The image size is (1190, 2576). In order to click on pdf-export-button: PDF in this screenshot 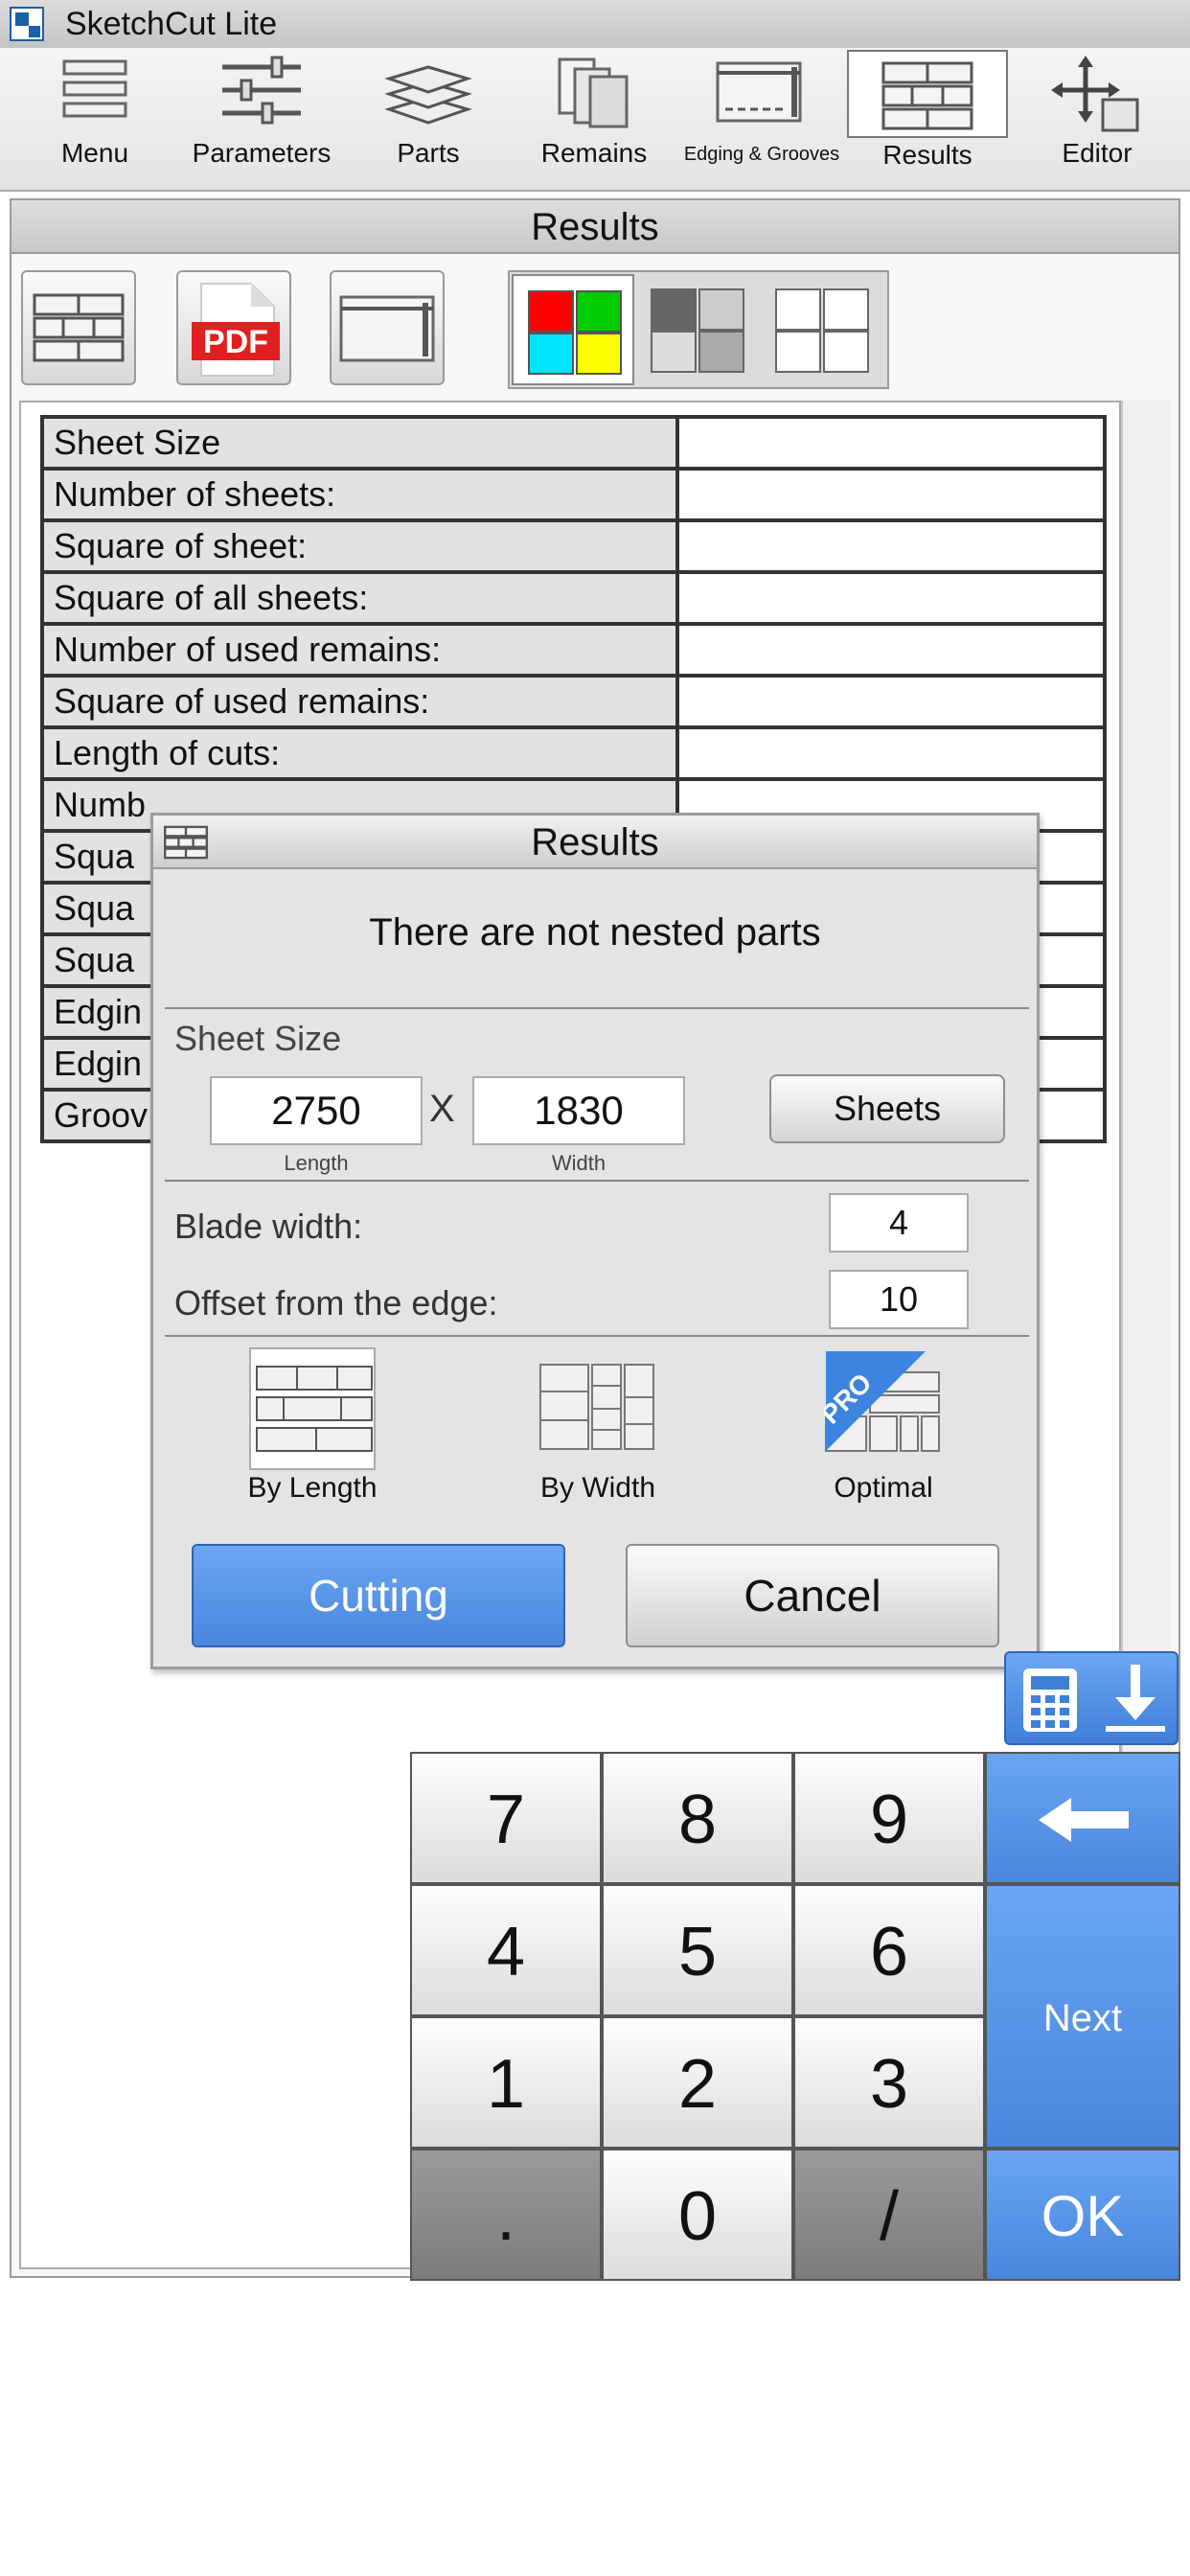, I will do `click(234, 327)`.